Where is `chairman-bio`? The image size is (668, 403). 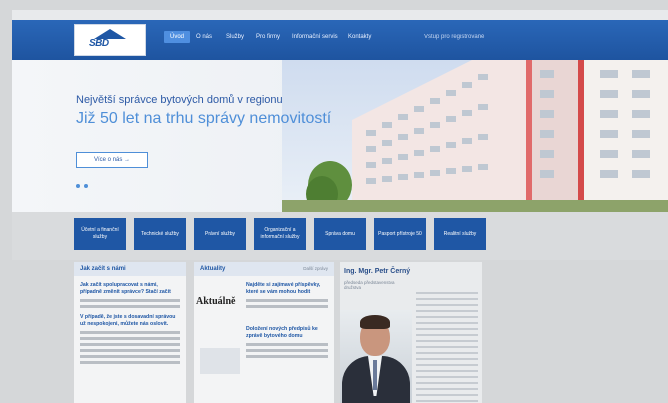
chairman-bio is located at coordinates (447, 345).